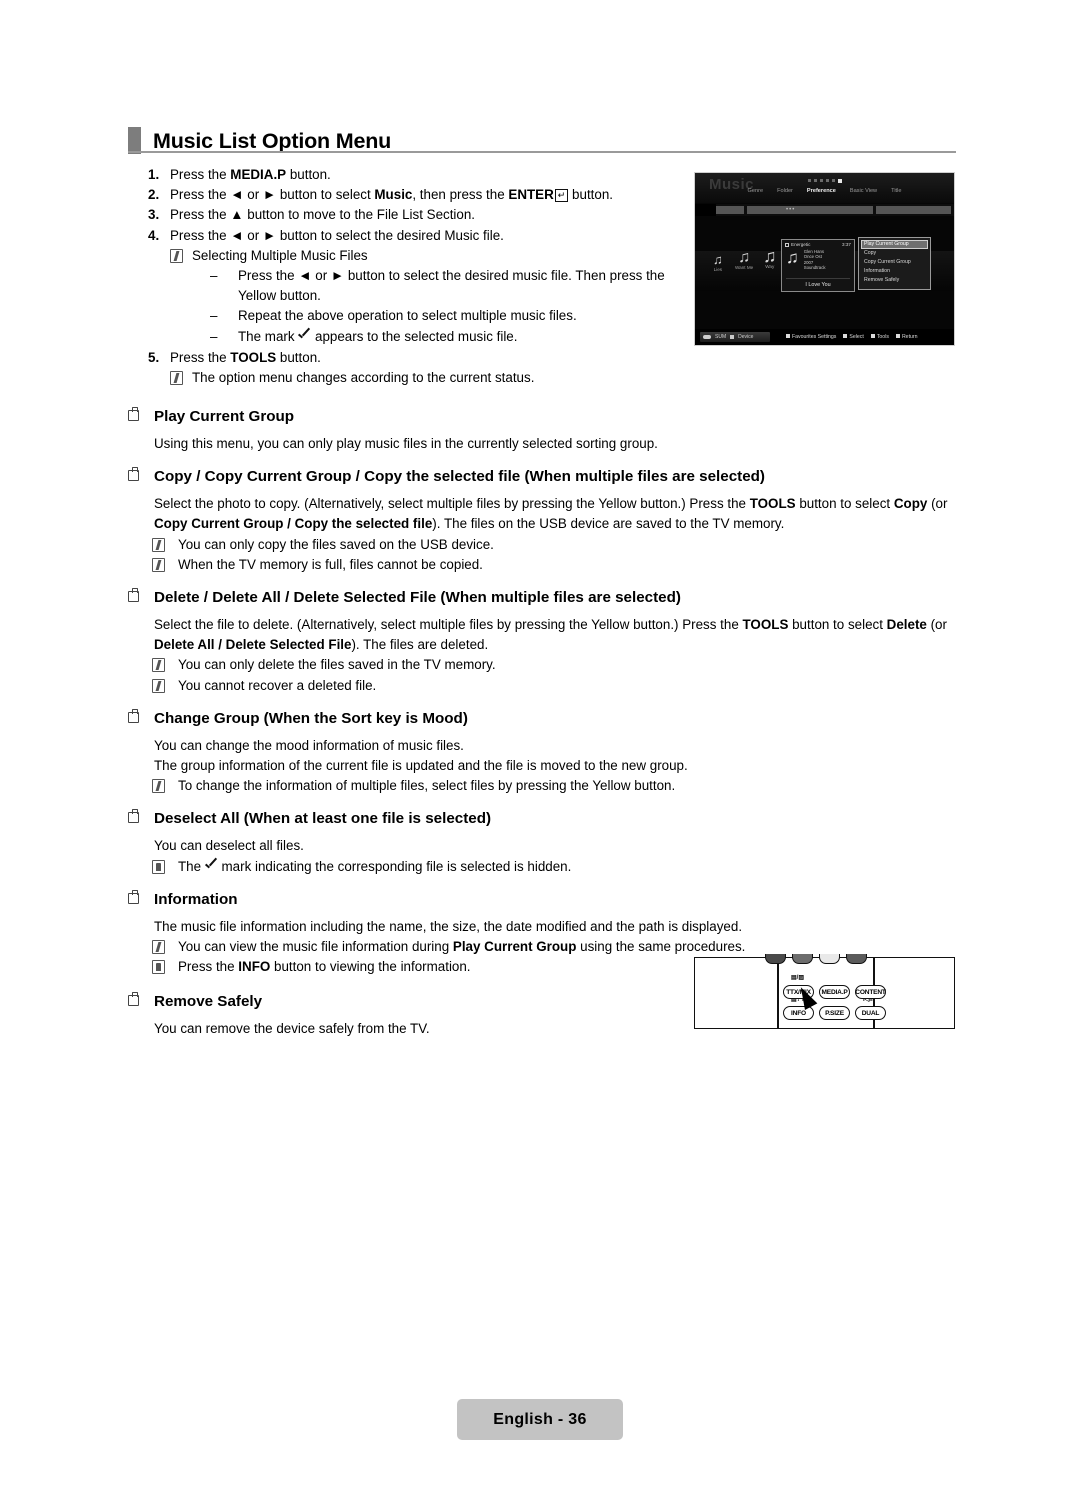 This screenshot has width=1080, height=1488. Describe the element at coordinates (824, 210) in the screenshot. I see `tv-scrollbar: •••` at that location.